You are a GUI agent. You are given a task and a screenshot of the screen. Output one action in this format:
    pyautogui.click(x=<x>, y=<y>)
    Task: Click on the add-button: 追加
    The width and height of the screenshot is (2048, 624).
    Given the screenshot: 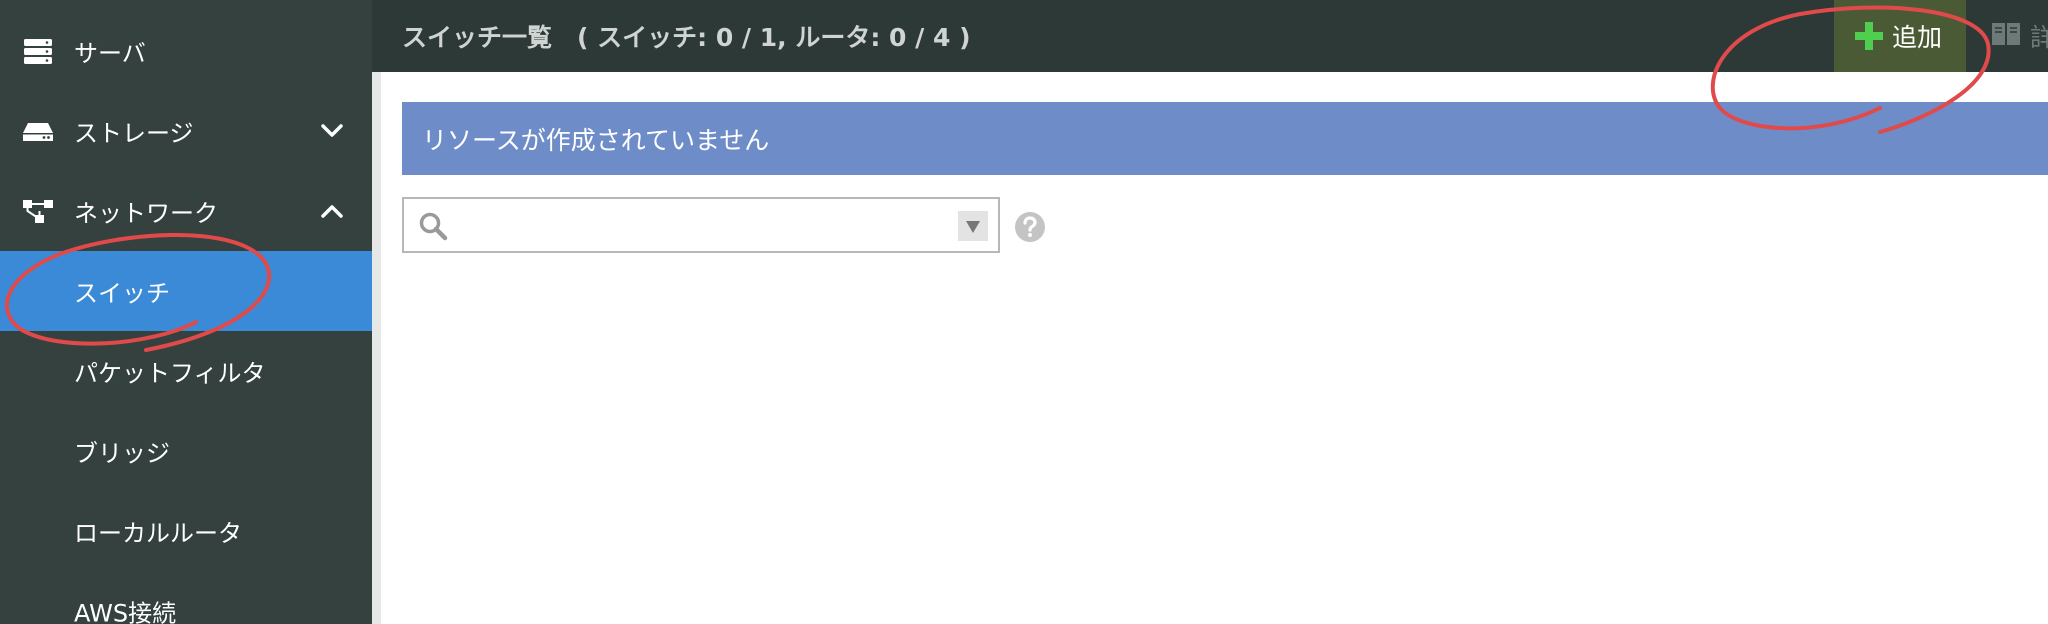 What is the action you would take?
    pyautogui.click(x=1900, y=36)
    